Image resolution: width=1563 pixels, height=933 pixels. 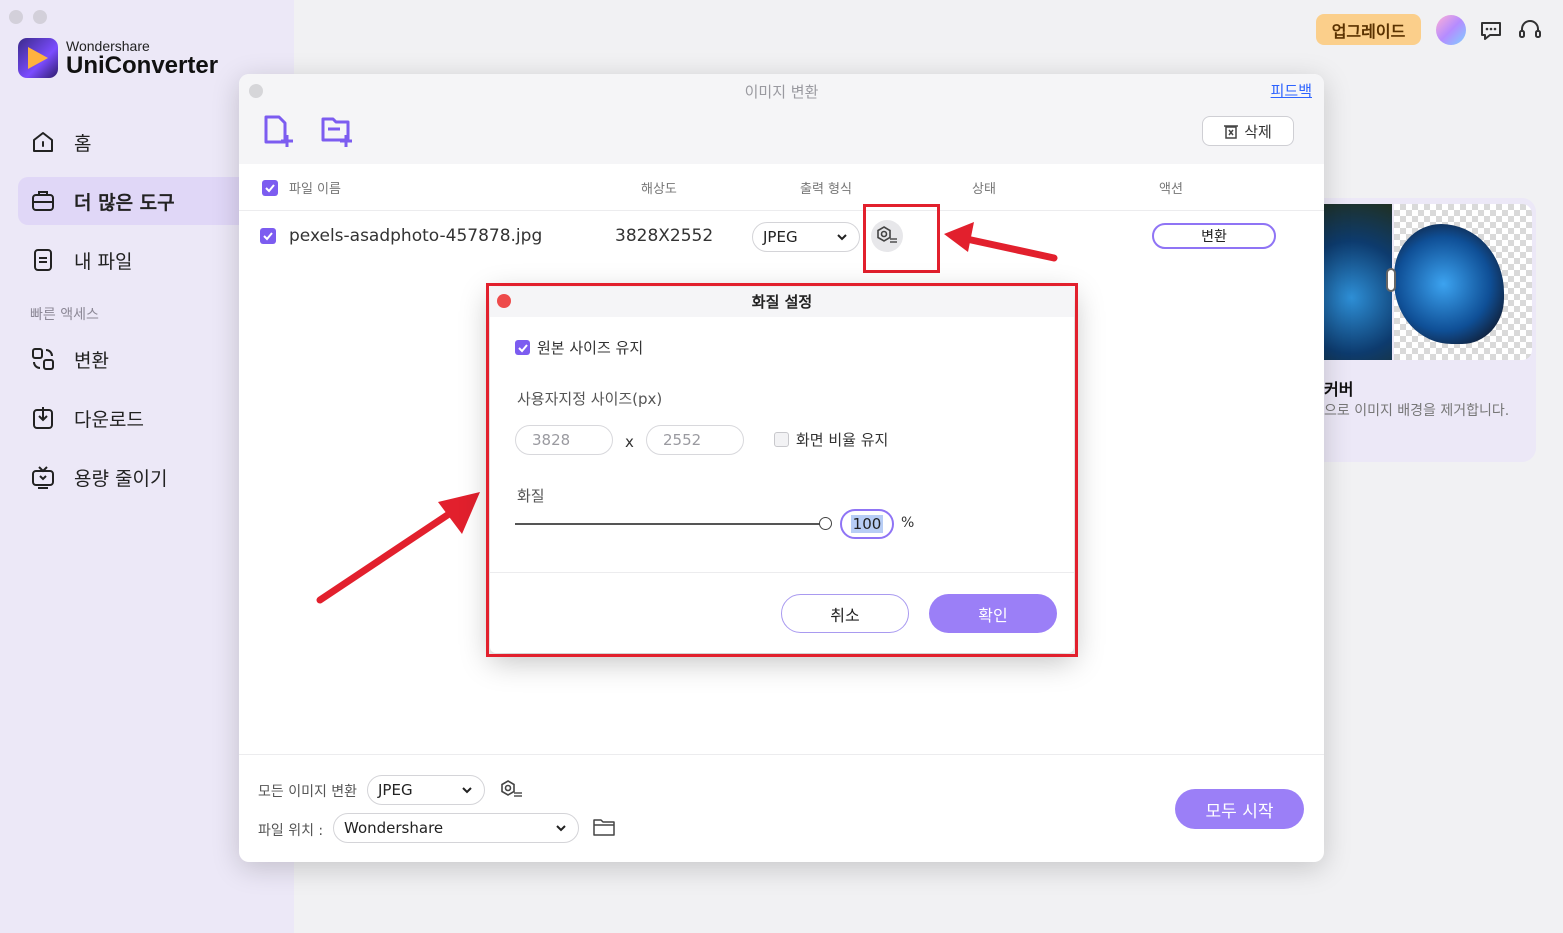 I want to click on highlight-box-settings, so click(x=901, y=238).